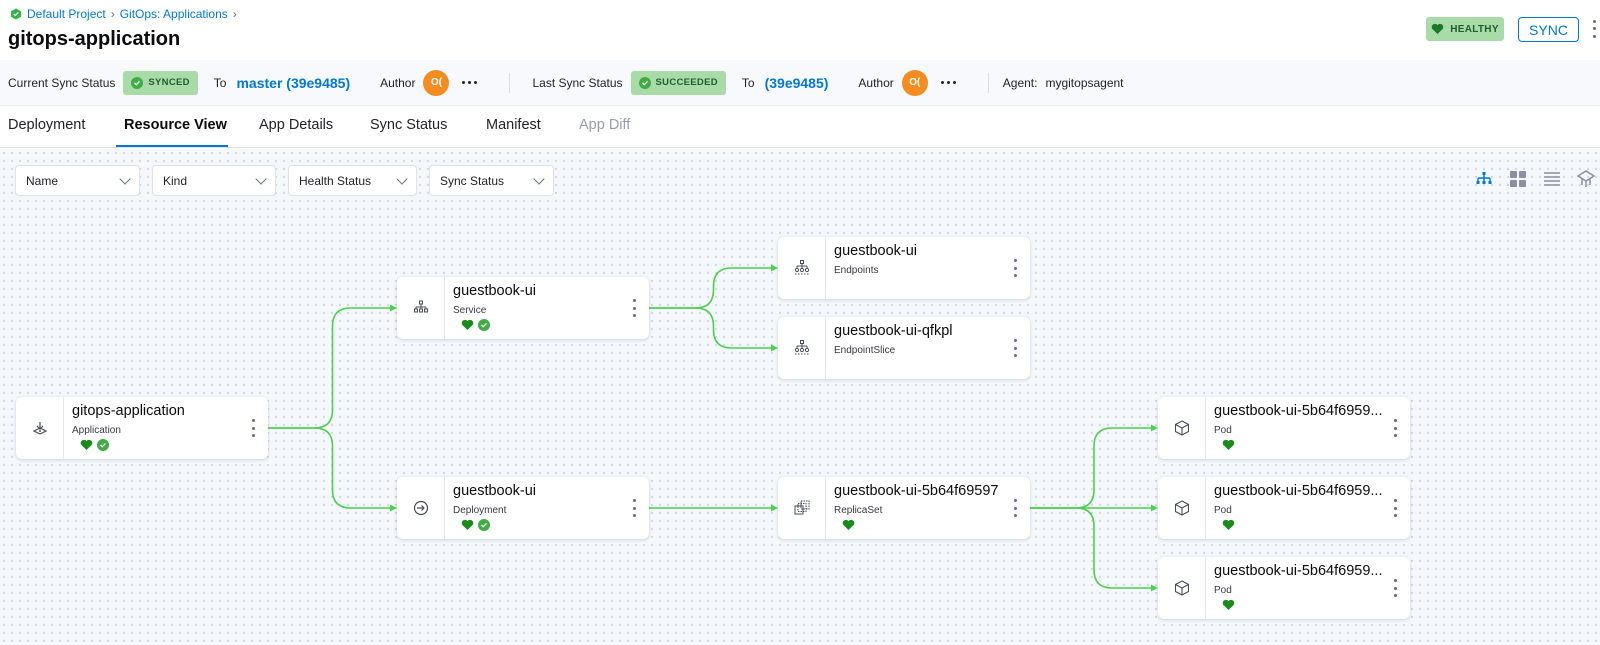  I want to click on tab-sync-status: Sync Status, so click(408, 125).